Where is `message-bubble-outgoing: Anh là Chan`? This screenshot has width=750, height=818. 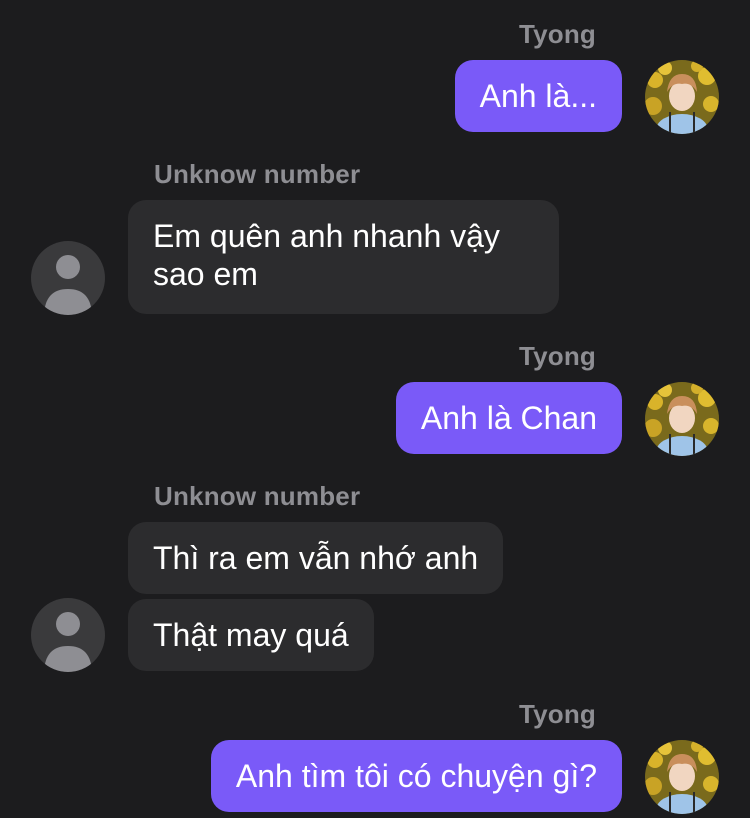 message-bubble-outgoing: Anh là Chan is located at coordinates (508, 418).